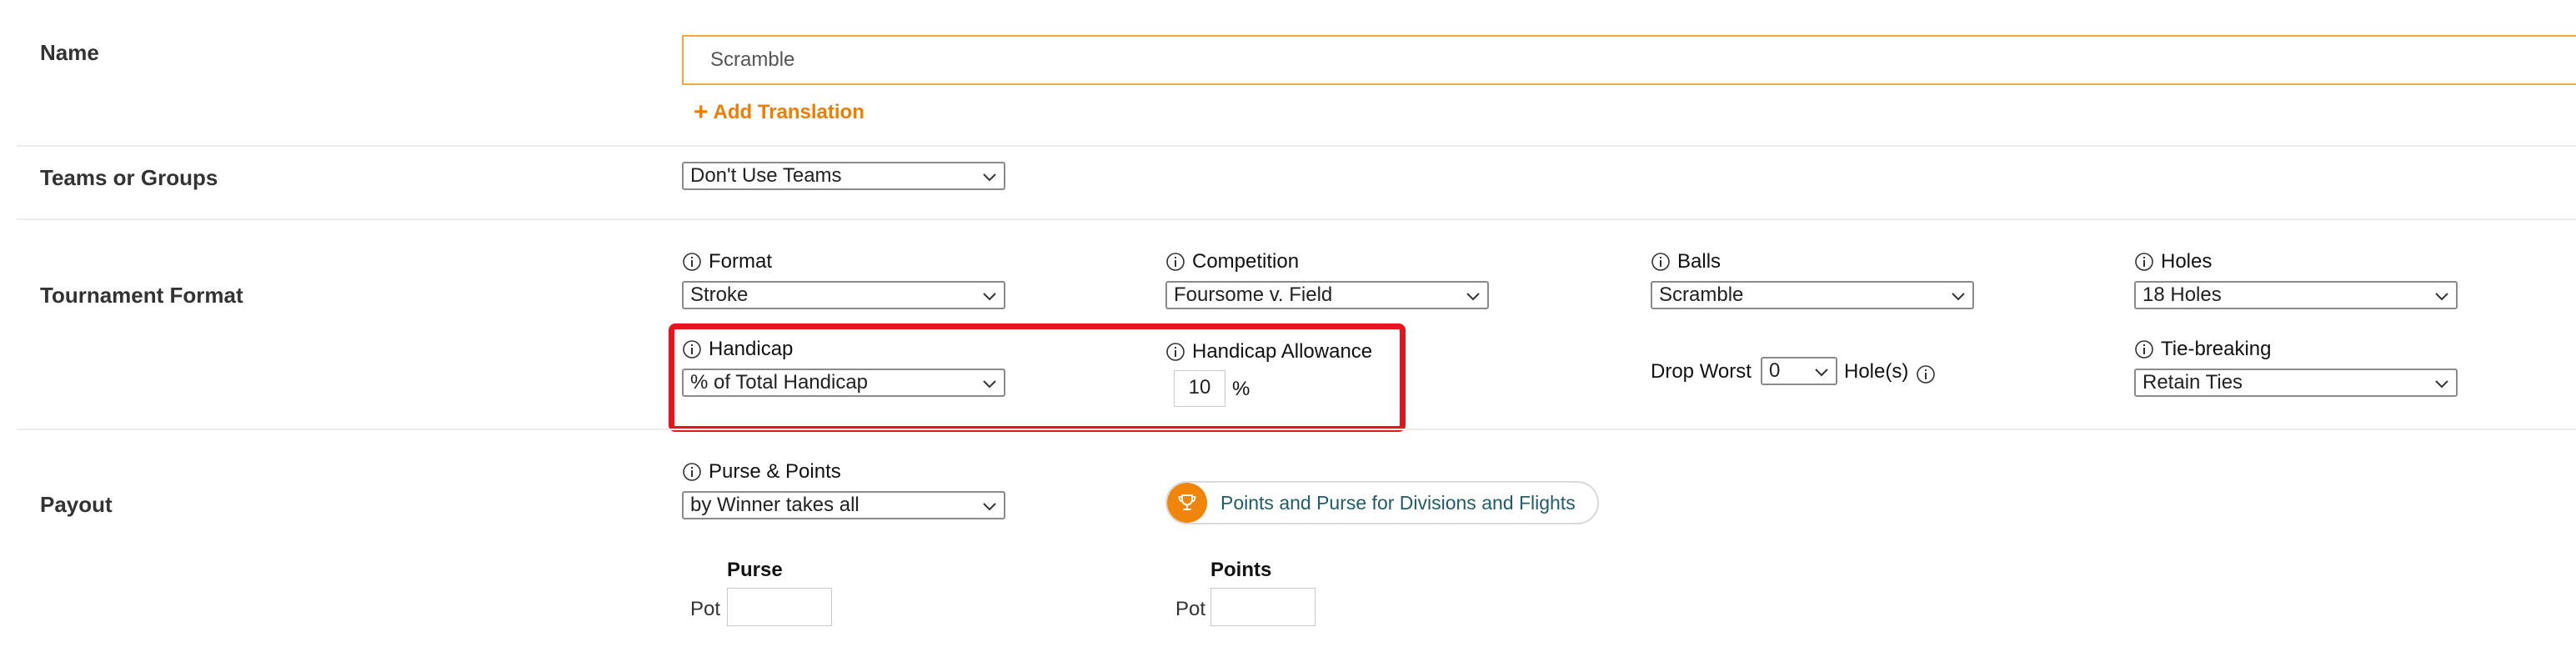 This screenshot has width=2576, height=662. I want to click on balls-label: Balls, so click(1686, 261).